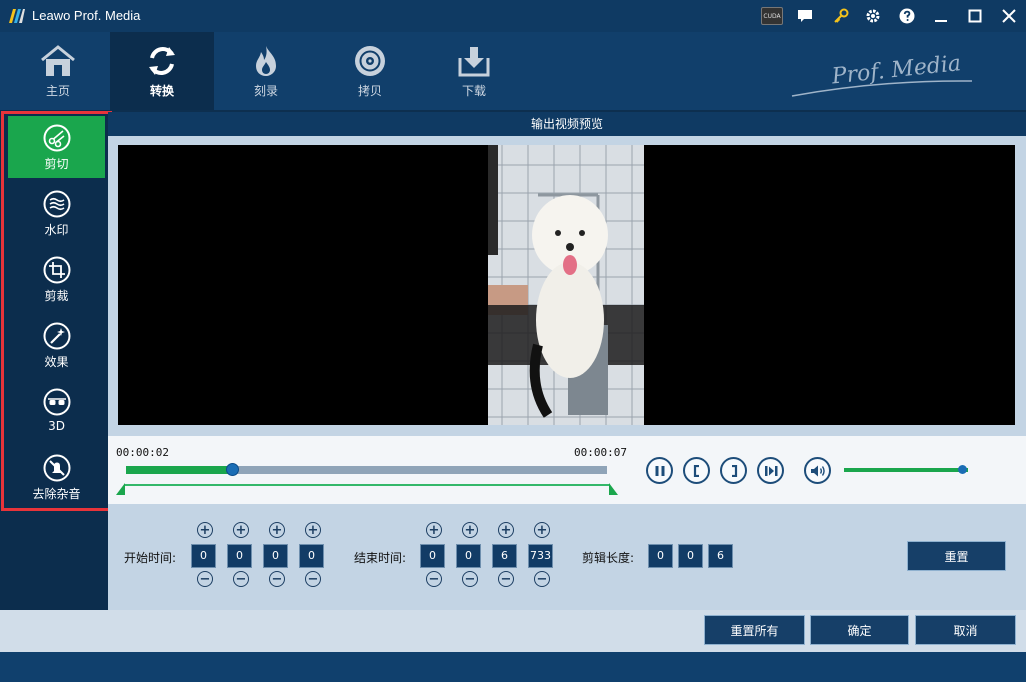 This screenshot has height=682, width=1026. Describe the element at coordinates (567, 124) in the screenshot. I see `preview-header: 输出视频预览` at that location.